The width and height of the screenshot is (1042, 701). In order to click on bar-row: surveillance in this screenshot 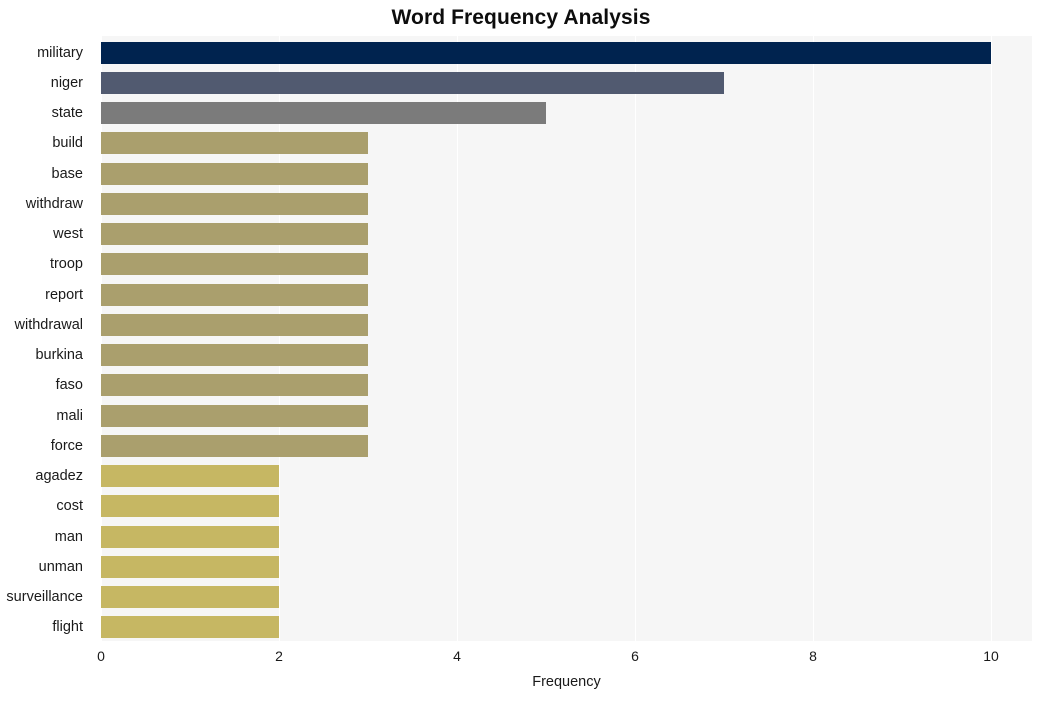, I will do `click(519, 597)`.